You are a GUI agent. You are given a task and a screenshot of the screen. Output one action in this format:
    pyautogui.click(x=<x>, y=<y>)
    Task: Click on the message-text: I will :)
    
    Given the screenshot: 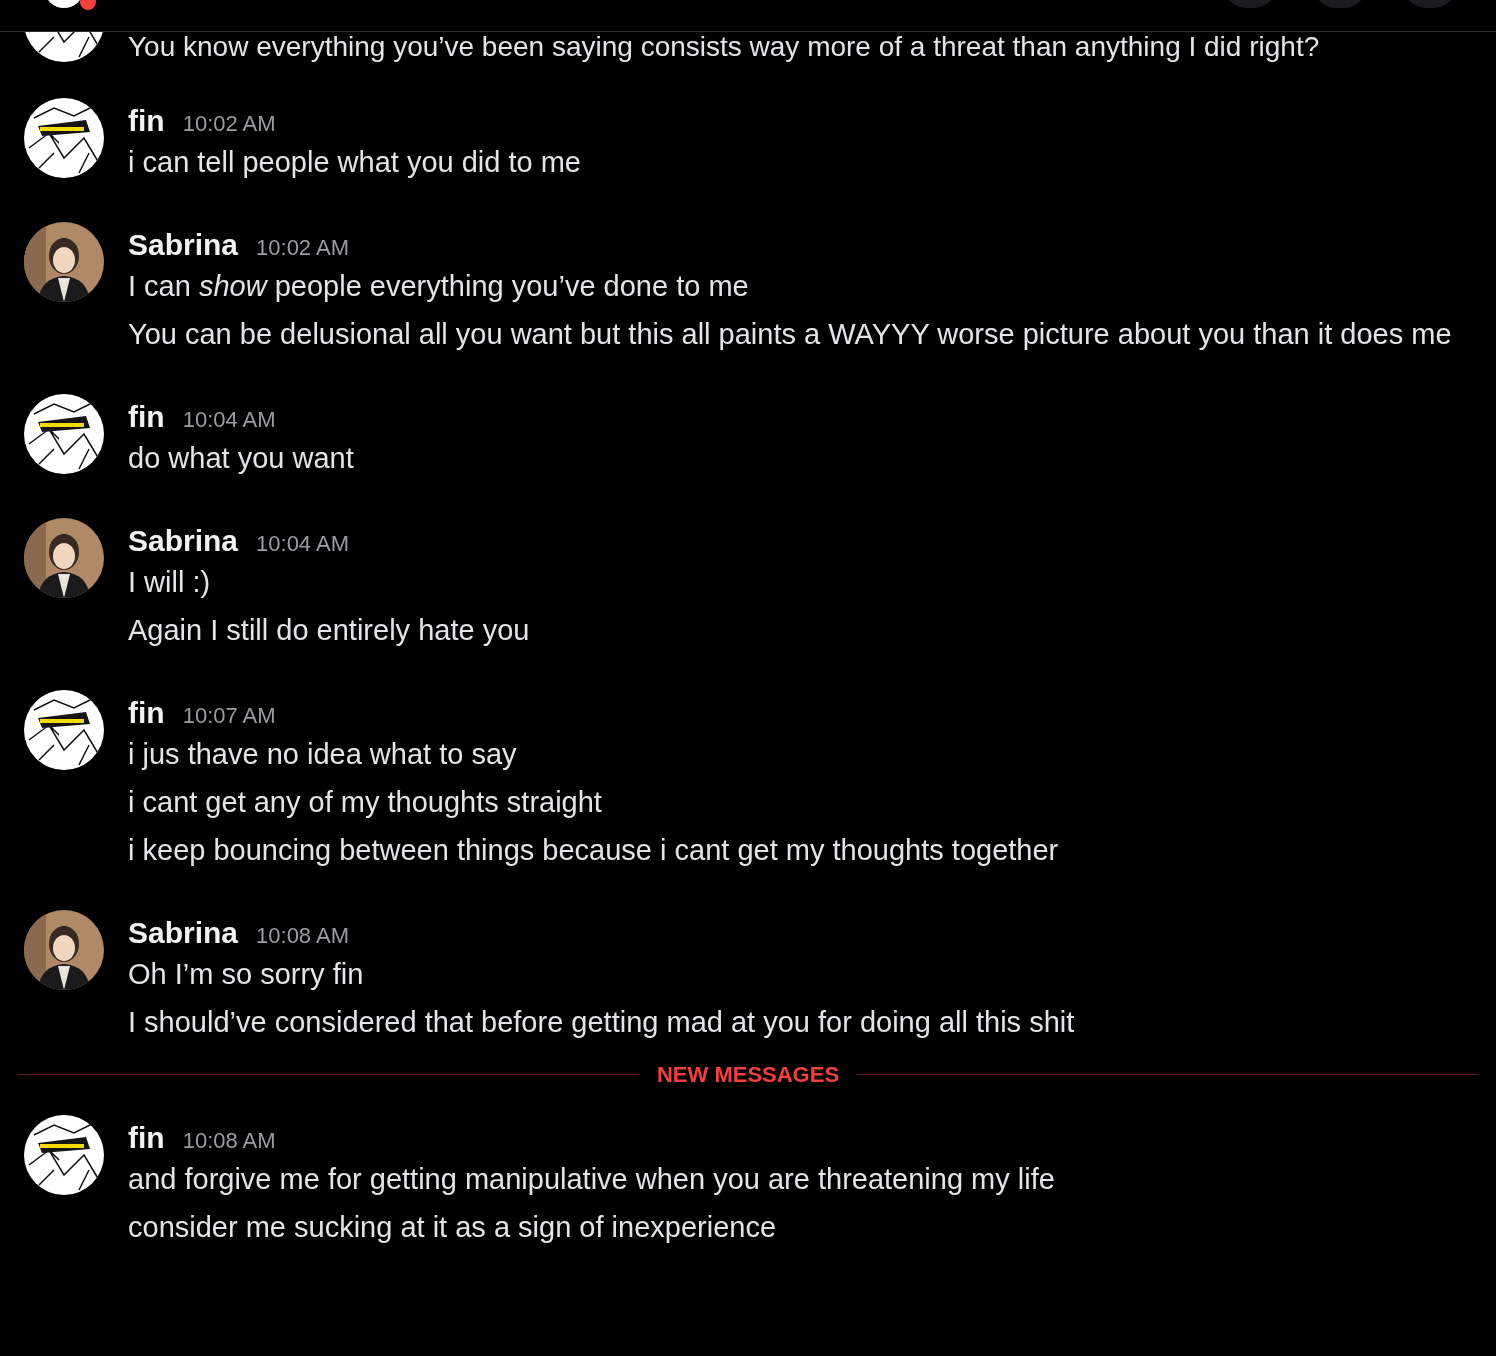 What is the action you would take?
    pyautogui.click(x=170, y=582)
    